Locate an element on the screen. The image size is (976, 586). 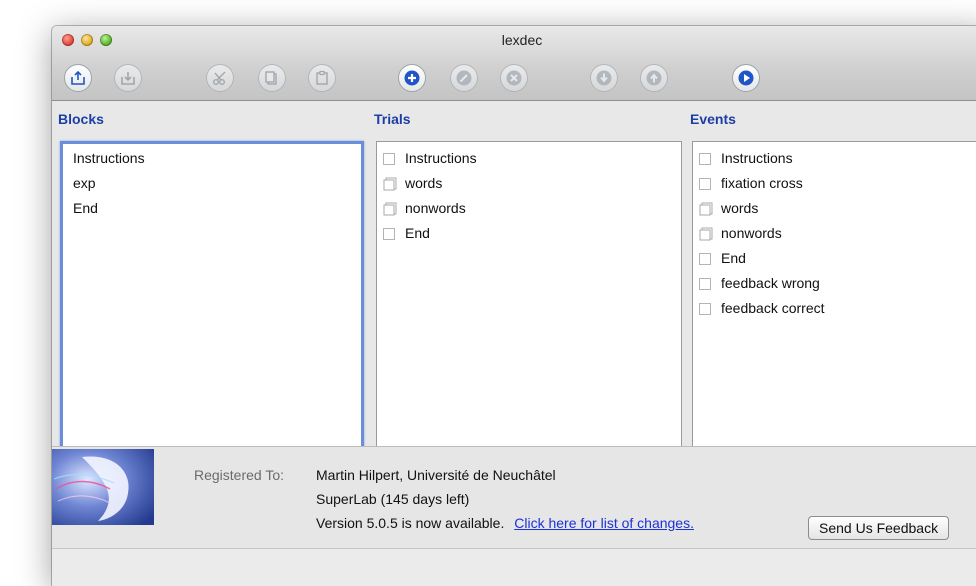
edit-button is located at coordinates (464, 78).